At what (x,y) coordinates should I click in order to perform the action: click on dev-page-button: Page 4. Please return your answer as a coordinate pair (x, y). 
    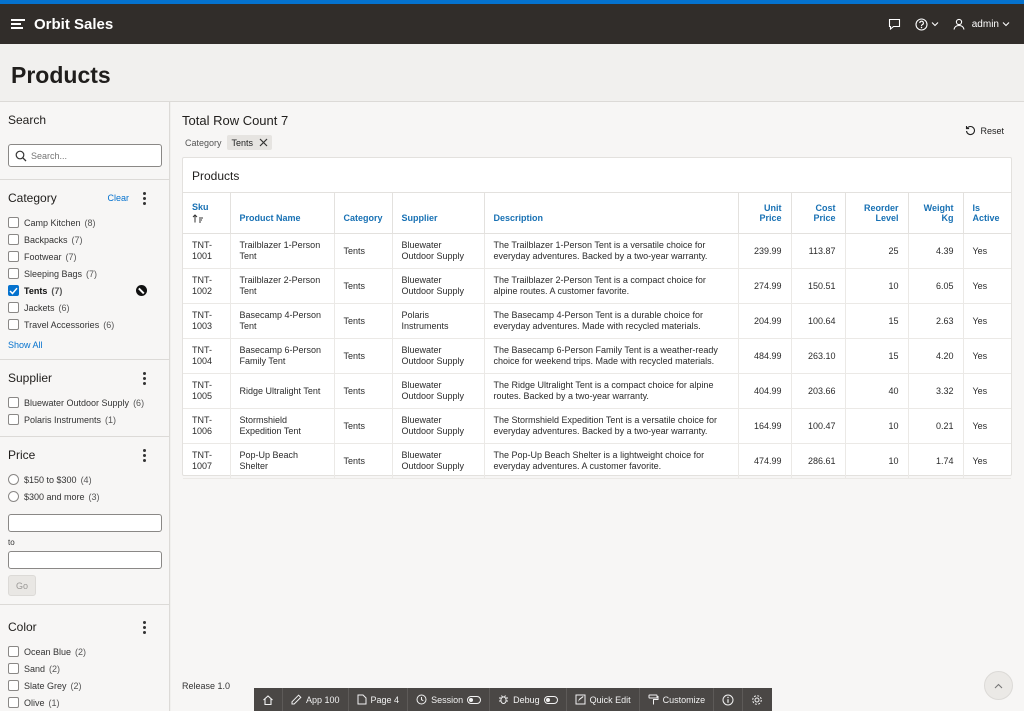
    Looking at the image, I should click on (379, 699).